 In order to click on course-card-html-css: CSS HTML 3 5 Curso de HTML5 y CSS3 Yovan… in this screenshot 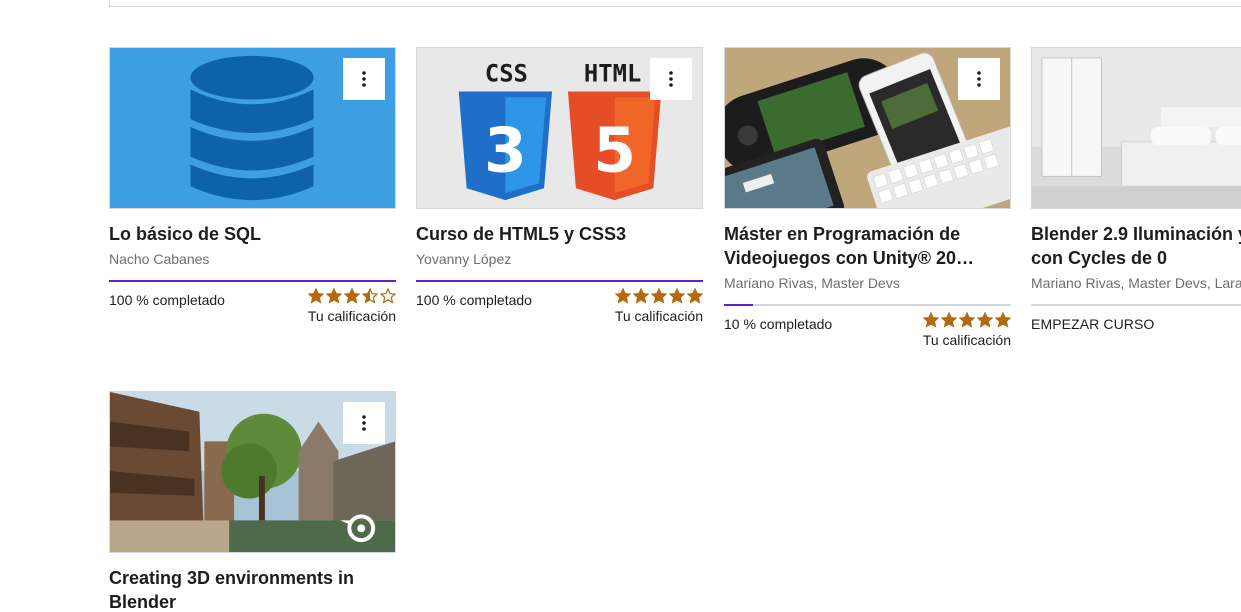, I will do `click(559, 186)`.